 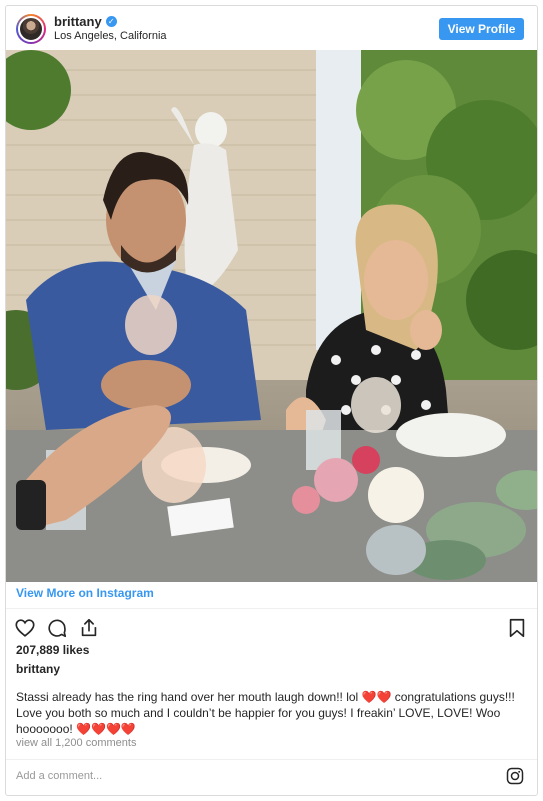 What do you see at coordinates (85, 593) in the screenshot?
I see `view-more-link: View More on Instagram` at bounding box center [85, 593].